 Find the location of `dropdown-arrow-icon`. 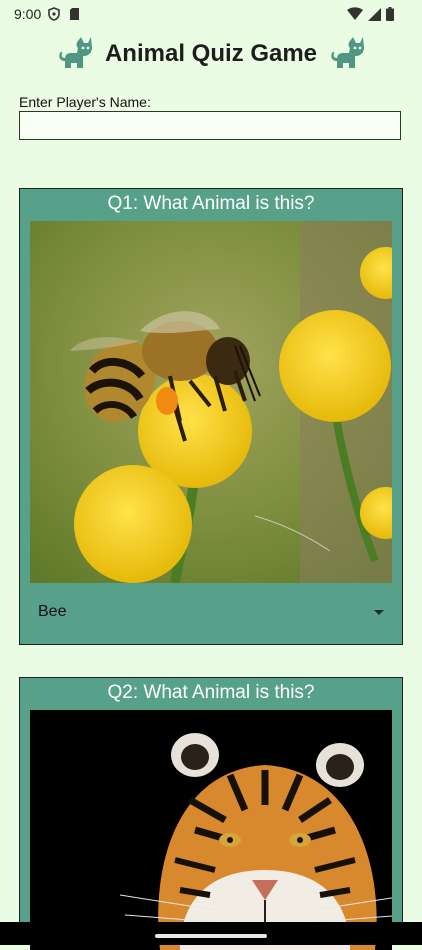

dropdown-arrow-icon is located at coordinates (379, 612).